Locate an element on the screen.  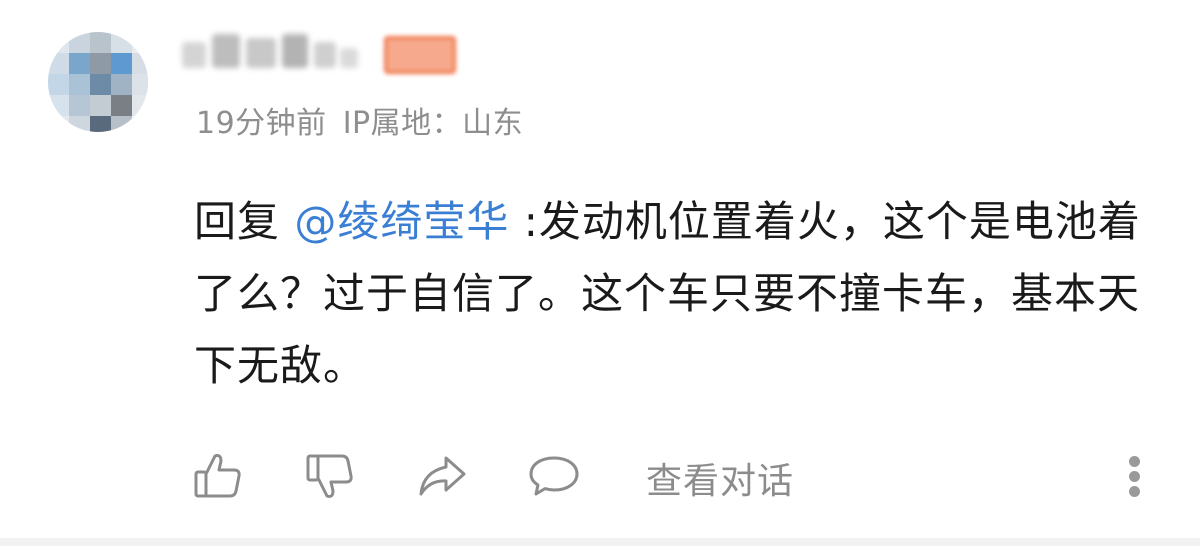
user-avatar is located at coordinates (98, 82).